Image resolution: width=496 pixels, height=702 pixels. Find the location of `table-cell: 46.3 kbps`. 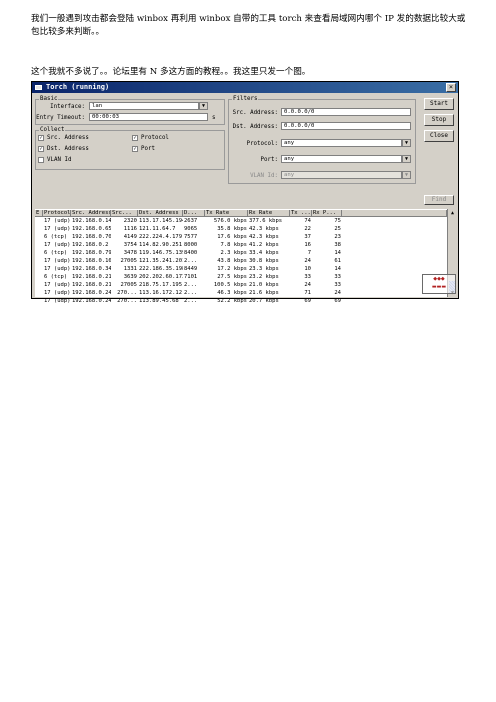

table-cell: 46.3 kbps is located at coordinates (232, 293).